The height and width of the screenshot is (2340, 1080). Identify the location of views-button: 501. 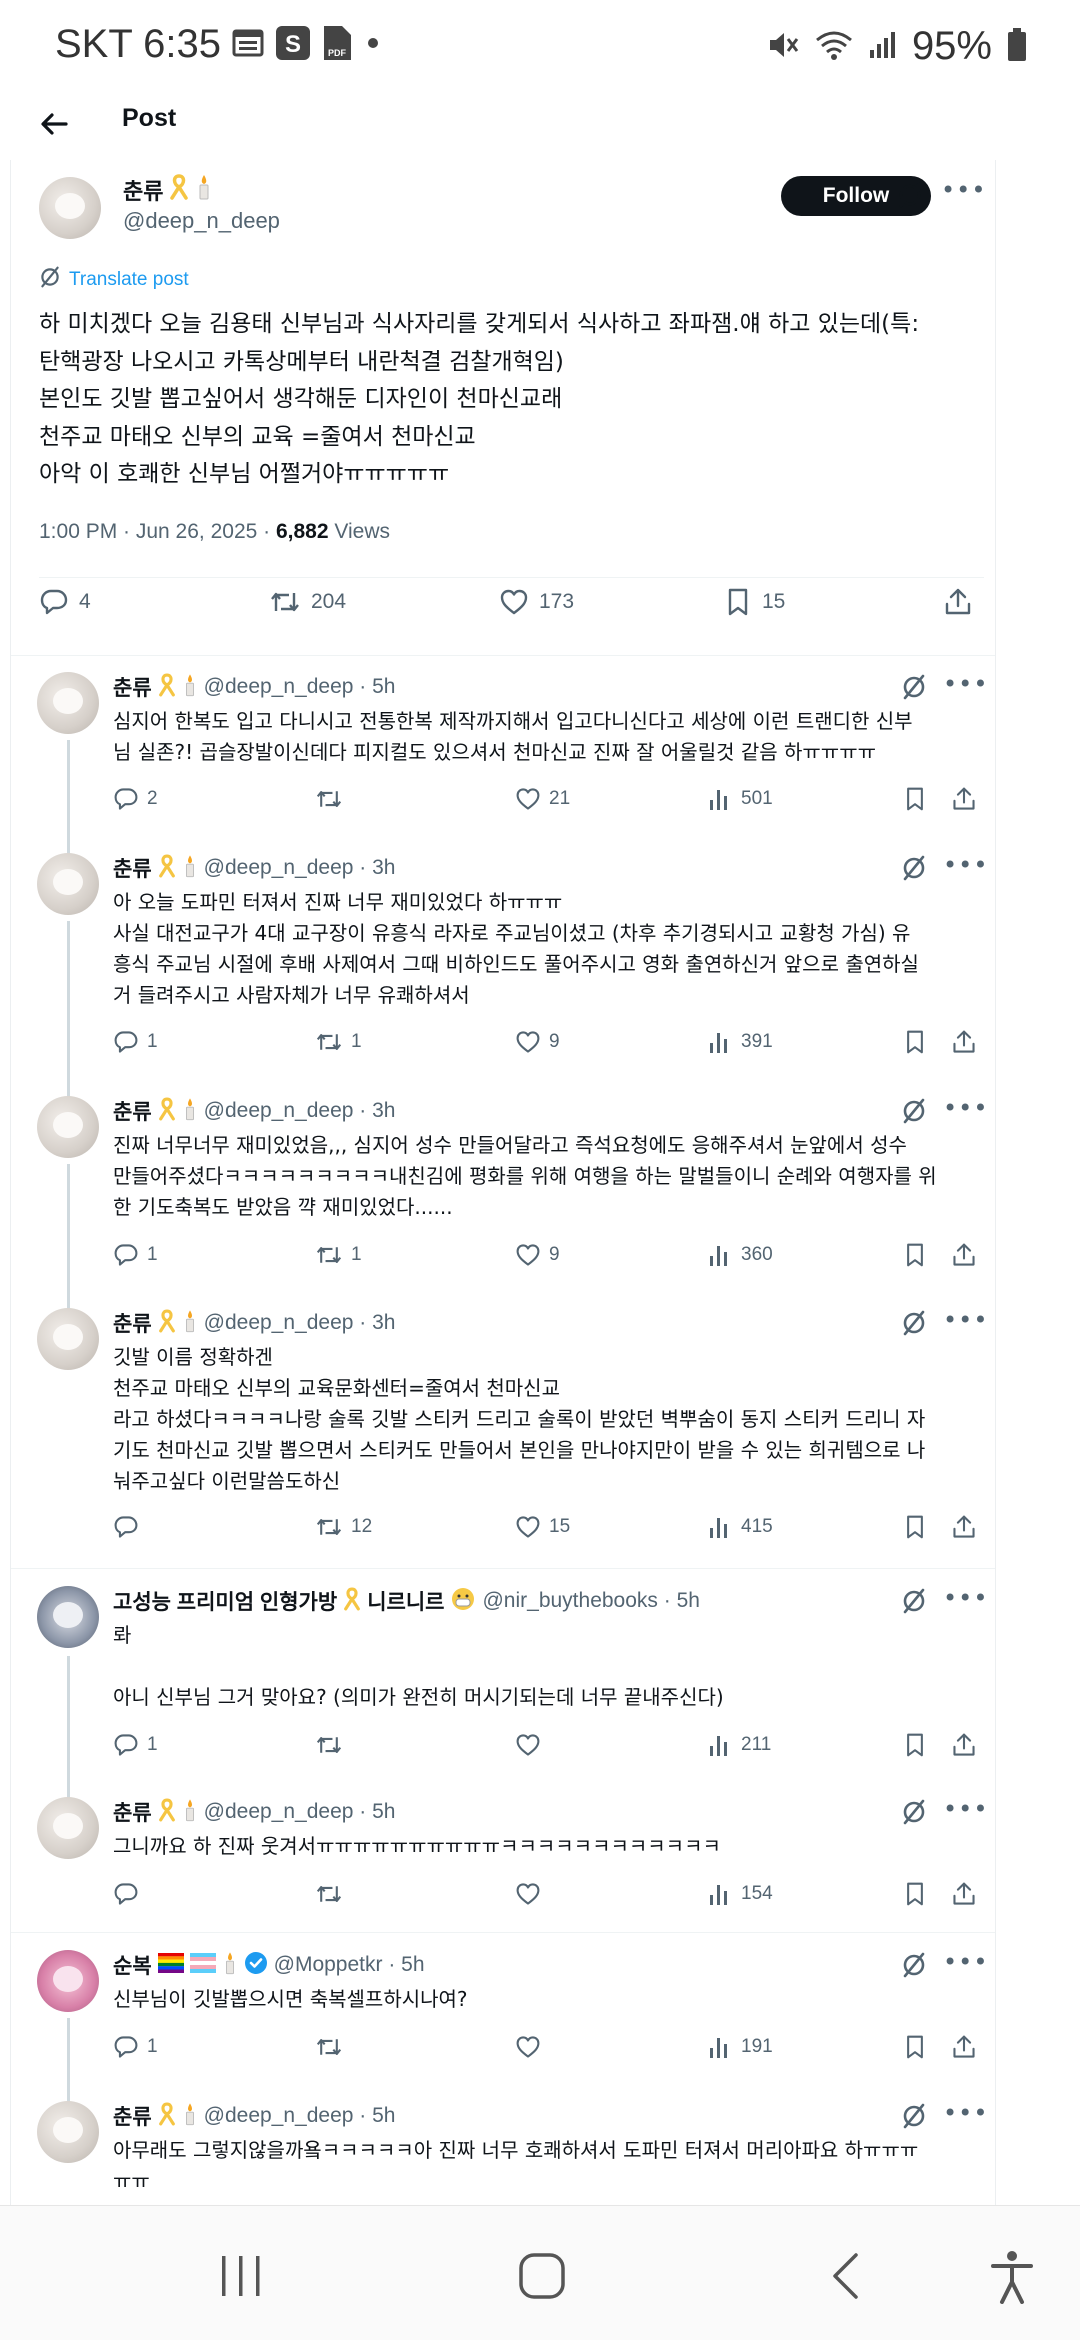
(740, 799).